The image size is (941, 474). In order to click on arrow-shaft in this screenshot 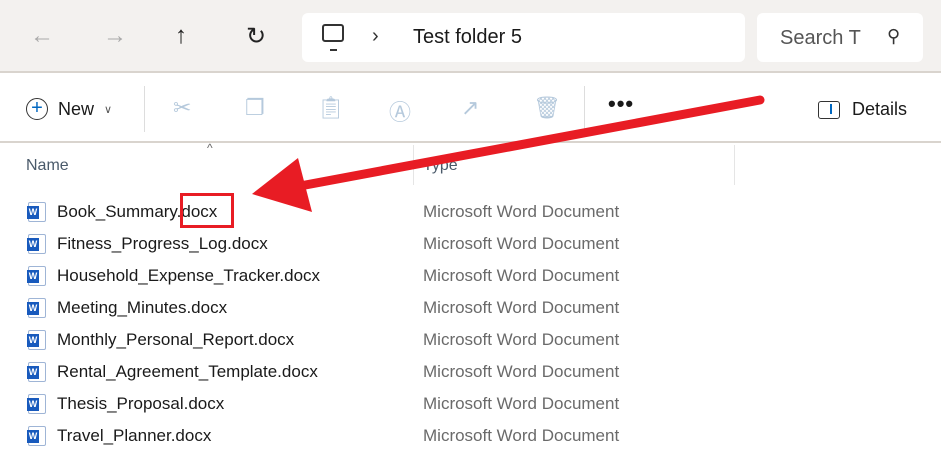, I will do `click(530, 143)`.